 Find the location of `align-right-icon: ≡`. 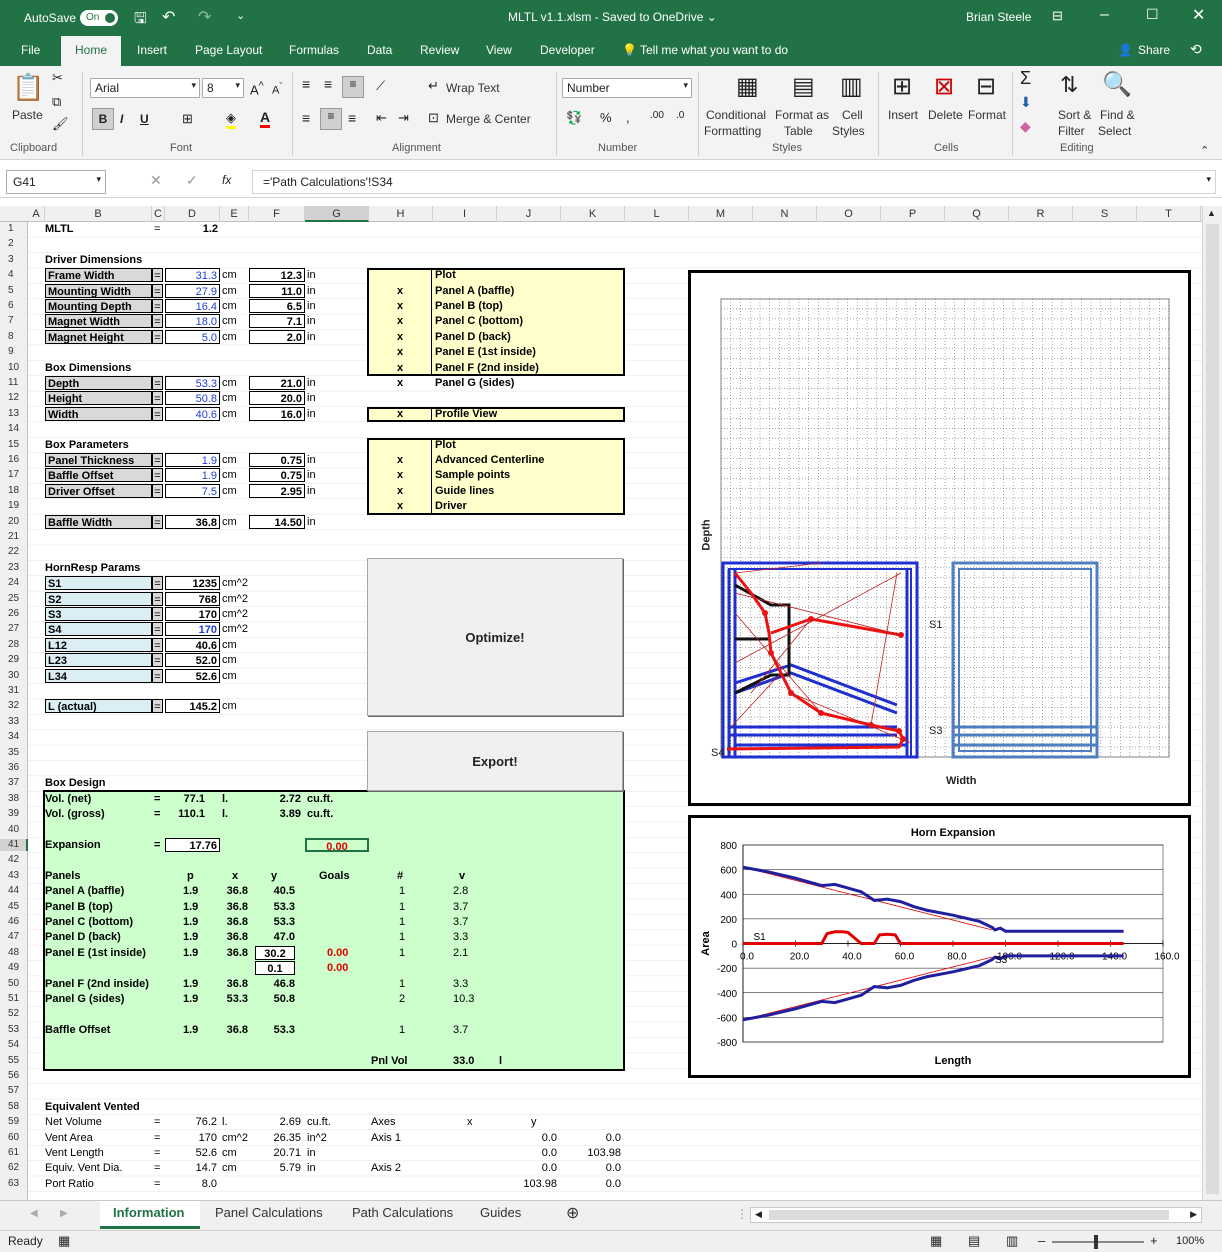

align-right-icon: ≡ is located at coordinates (352, 118).